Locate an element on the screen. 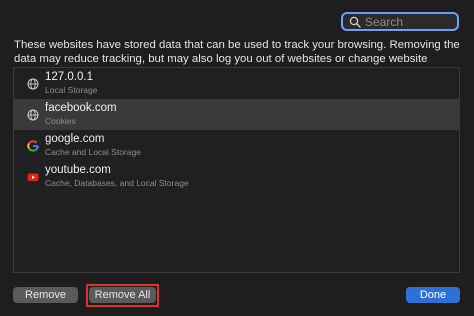 The image size is (474, 316). google-logo-icon is located at coordinates (33, 146).